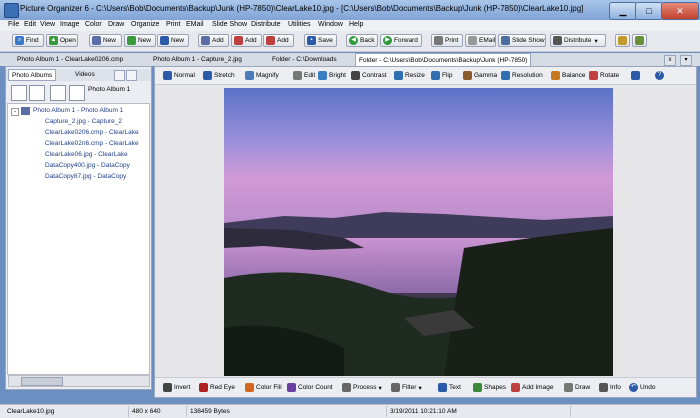  Describe the element at coordinates (441, 75) in the screenshot. I see `flip-tool: Flip` at that location.